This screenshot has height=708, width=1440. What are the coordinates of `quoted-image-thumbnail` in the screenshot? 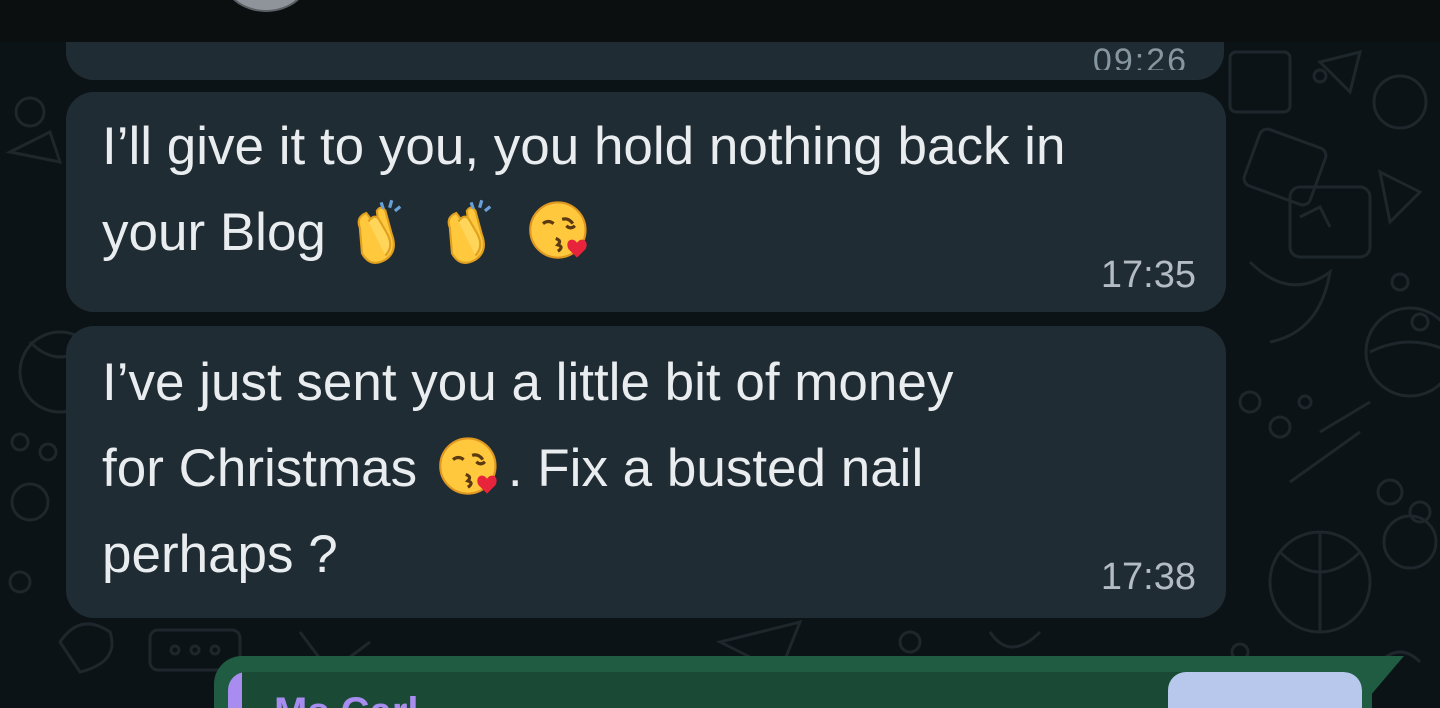 It's located at (1265, 690).